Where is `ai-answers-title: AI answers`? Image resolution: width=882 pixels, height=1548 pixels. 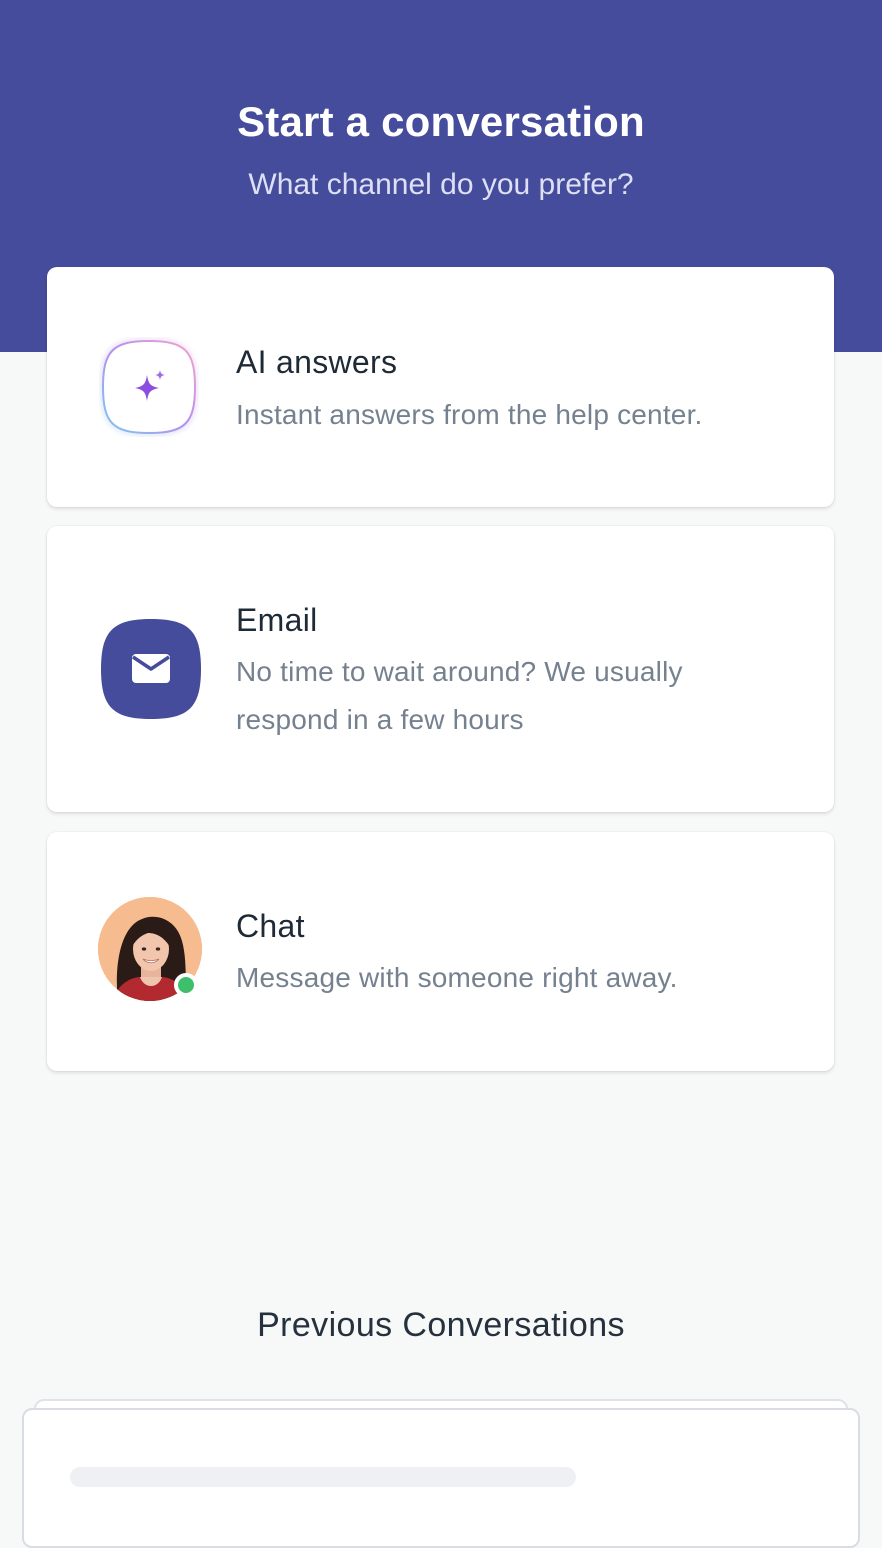 ai-answers-title: AI answers is located at coordinates (317, 362).